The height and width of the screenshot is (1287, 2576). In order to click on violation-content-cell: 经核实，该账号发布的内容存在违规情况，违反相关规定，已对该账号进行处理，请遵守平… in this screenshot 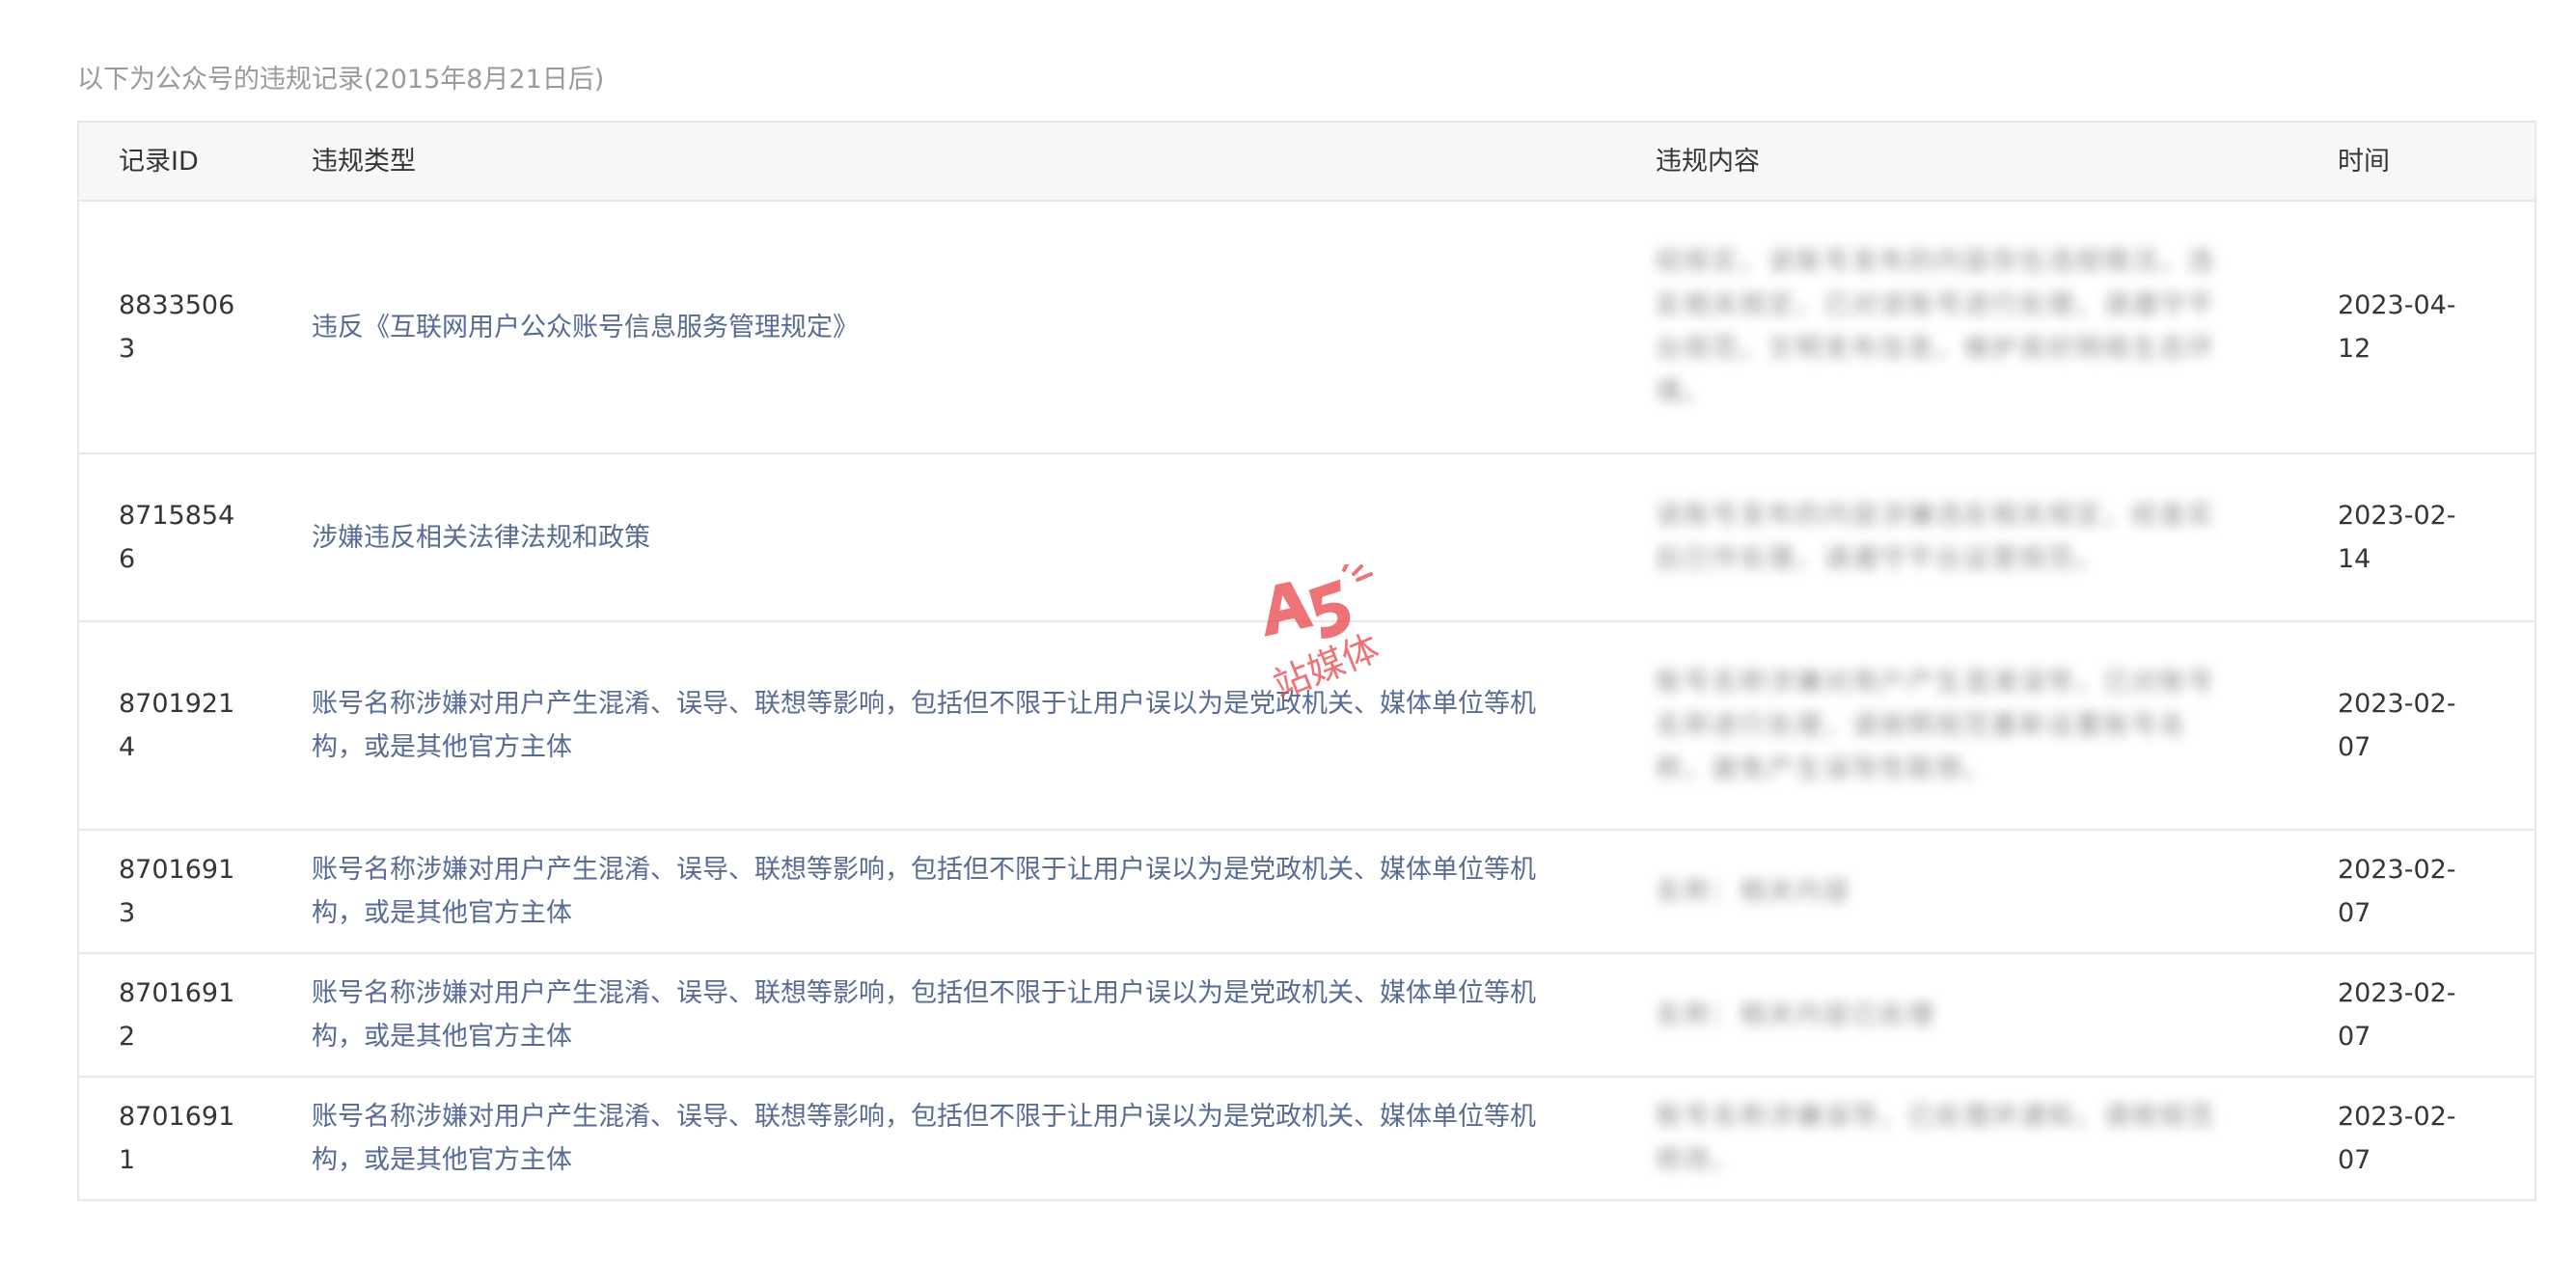, I will do `click(1997, 327)`.